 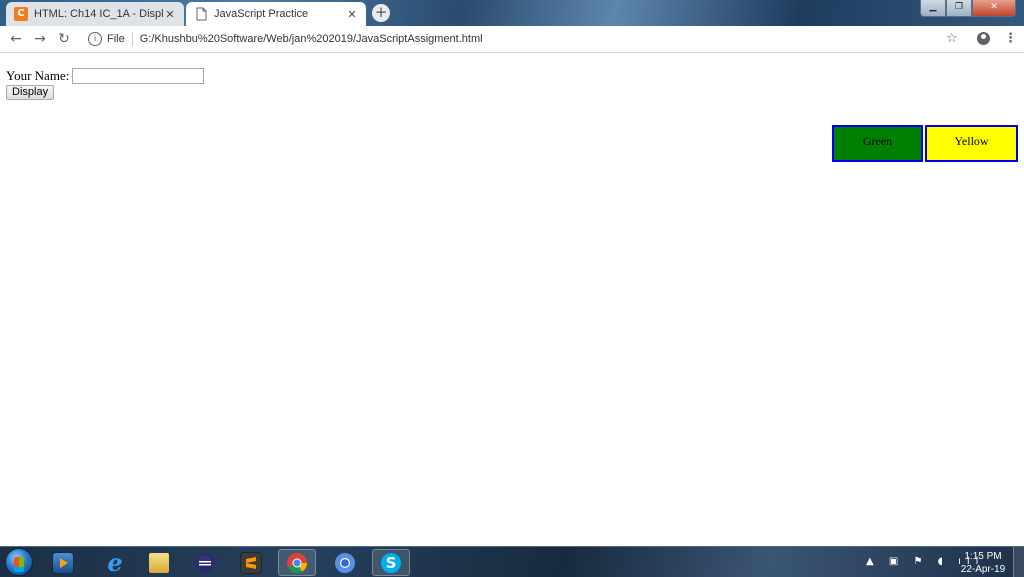 I want to click on skype-icon: S, so click(x=391, y=562).